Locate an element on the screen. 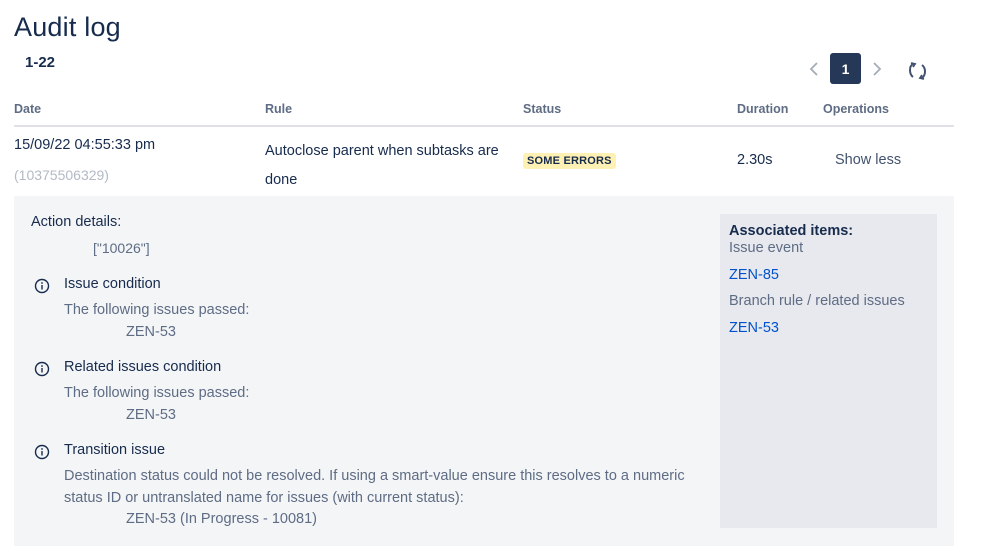 The width and height of the screenshot is (999, 546). action-details-value: ["10026"] is located at coordinates (121, 248).